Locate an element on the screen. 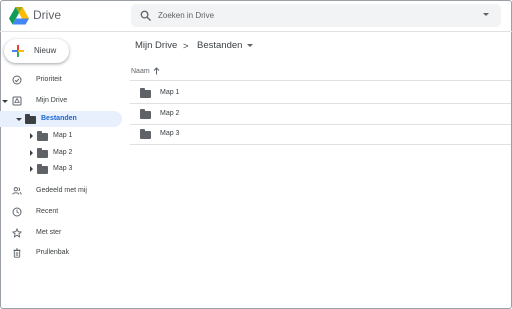  check-circle-icon is located at coordinates (17, 80).